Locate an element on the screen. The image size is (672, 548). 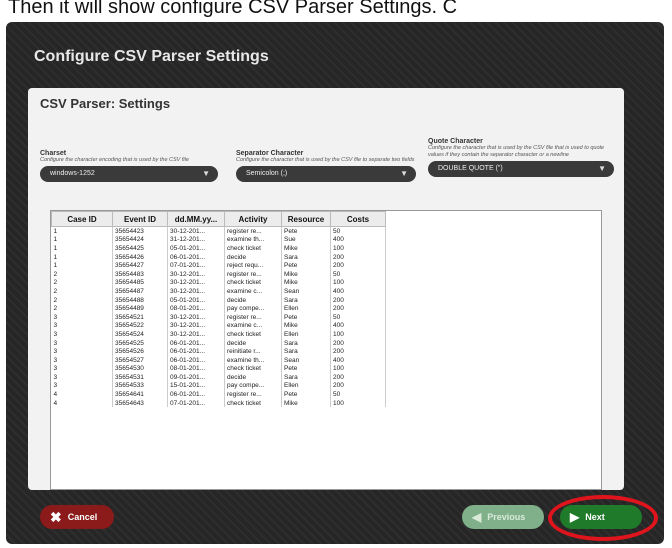
table-row: 2 35654485 30-12-201... check ticket Mike 100 is located at coordinates (321, 283).